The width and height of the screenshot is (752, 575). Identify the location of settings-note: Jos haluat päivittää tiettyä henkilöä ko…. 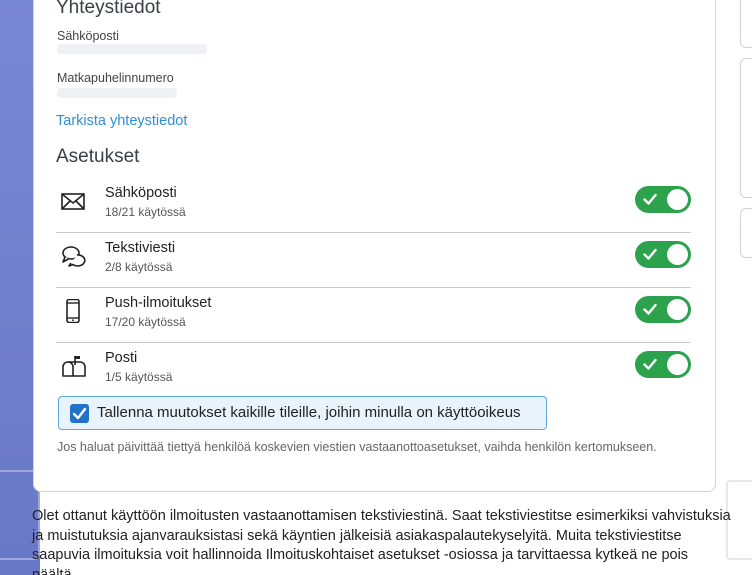
(357, 447).